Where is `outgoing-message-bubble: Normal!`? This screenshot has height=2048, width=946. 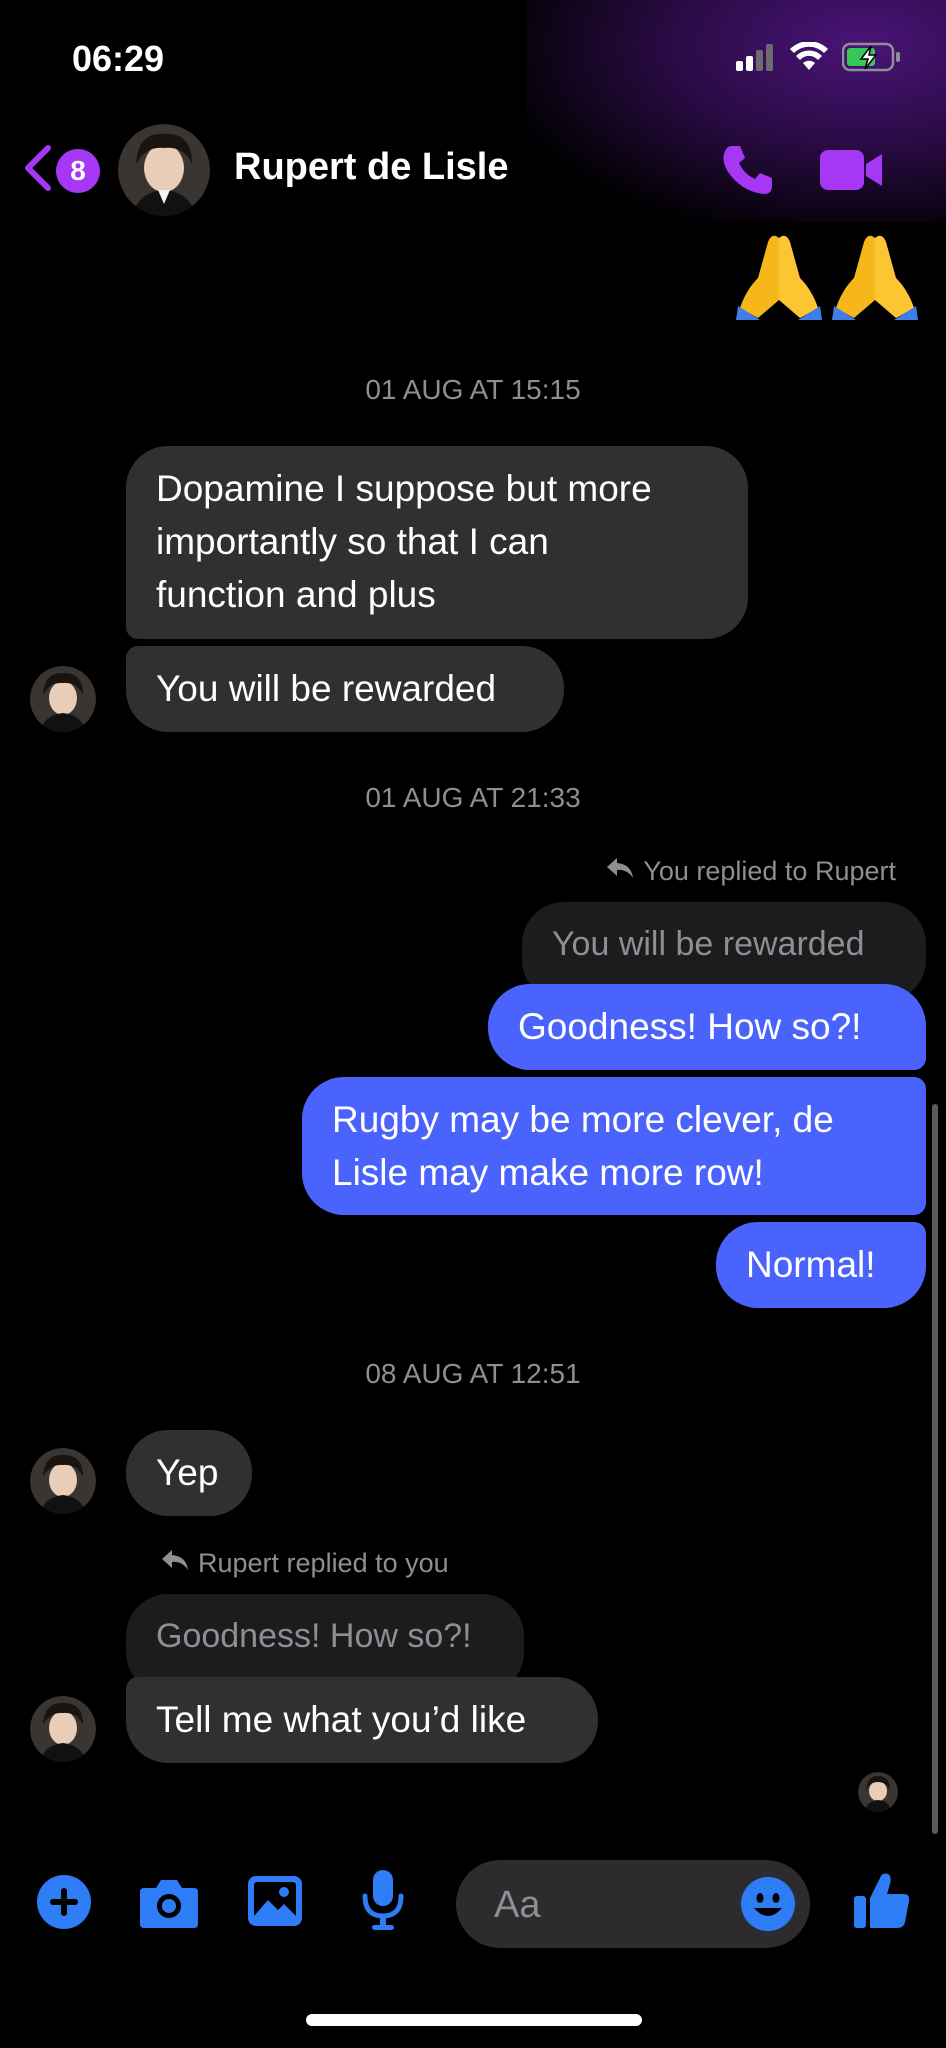
outgoing-message-bubble: Normal! is located at coordinates (821, 1265).